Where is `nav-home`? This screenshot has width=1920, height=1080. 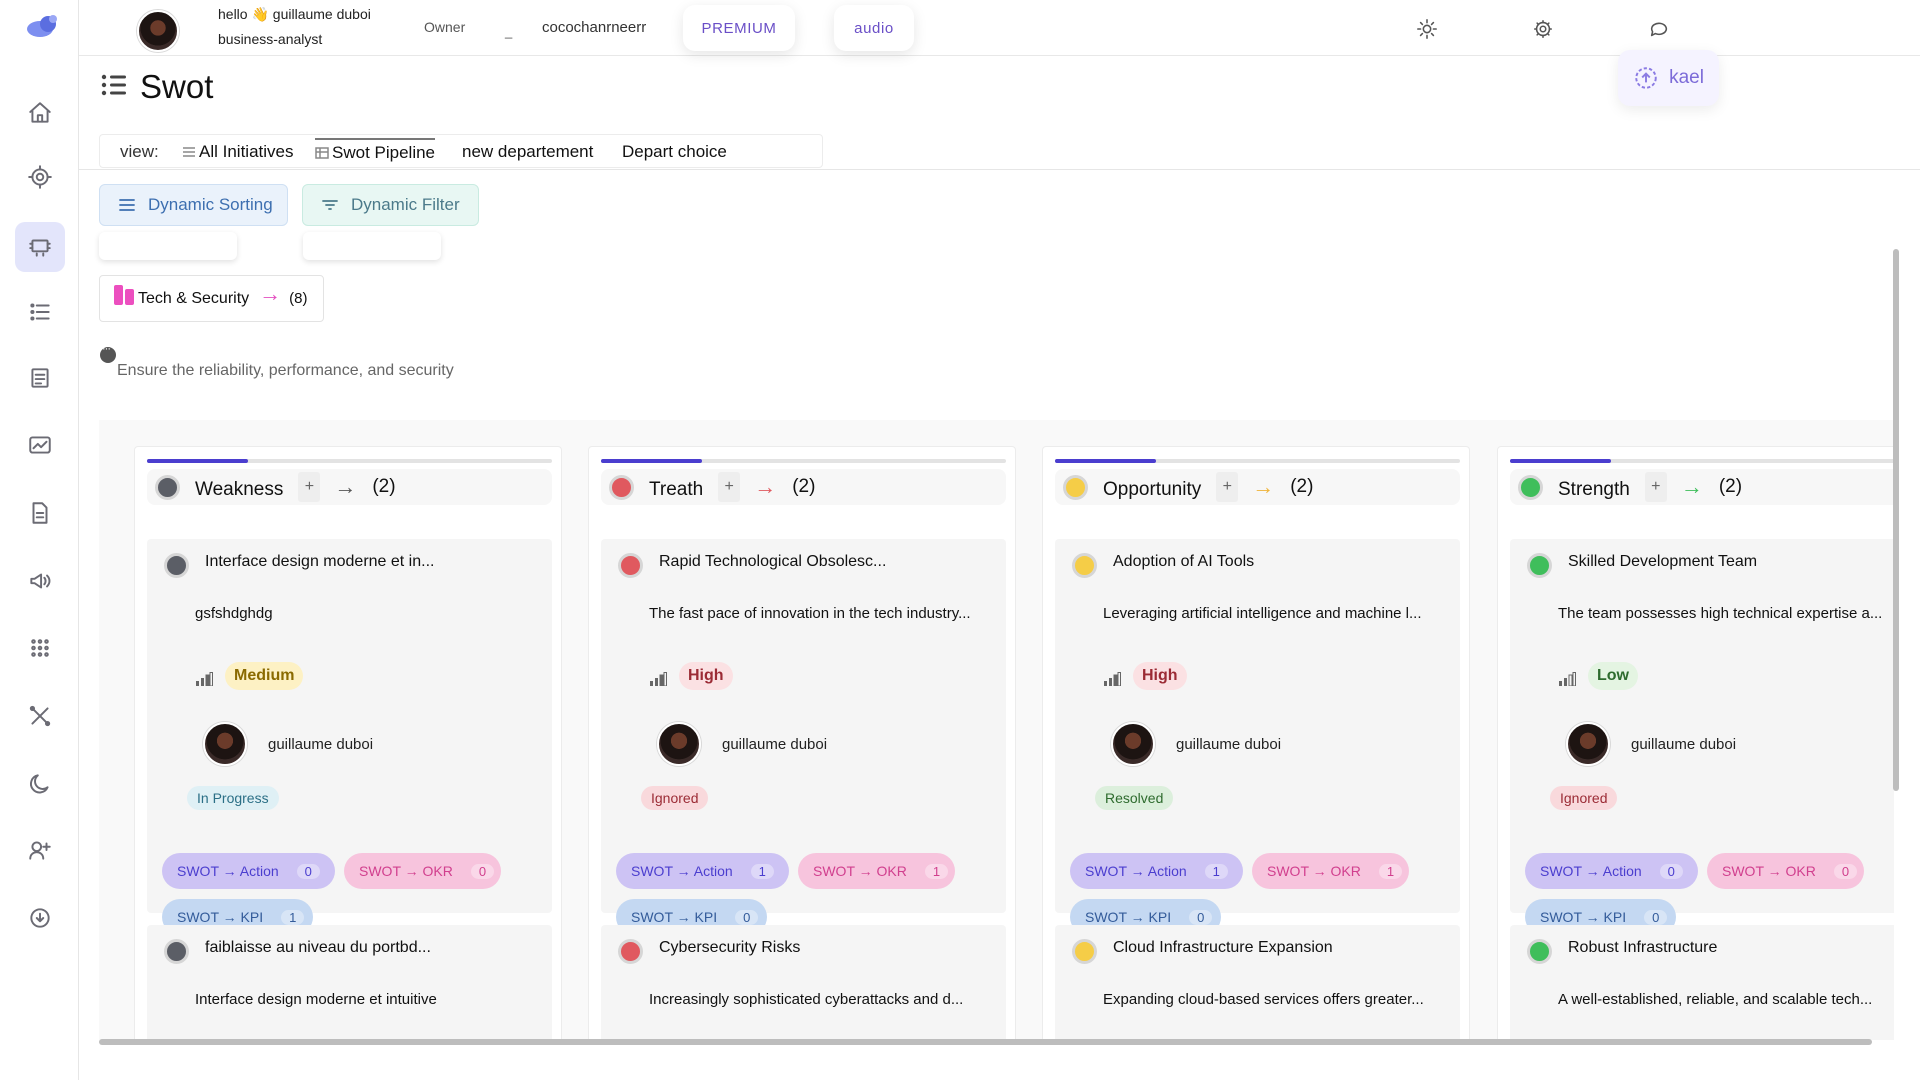
nav-home is located at coordinates (40, 113).